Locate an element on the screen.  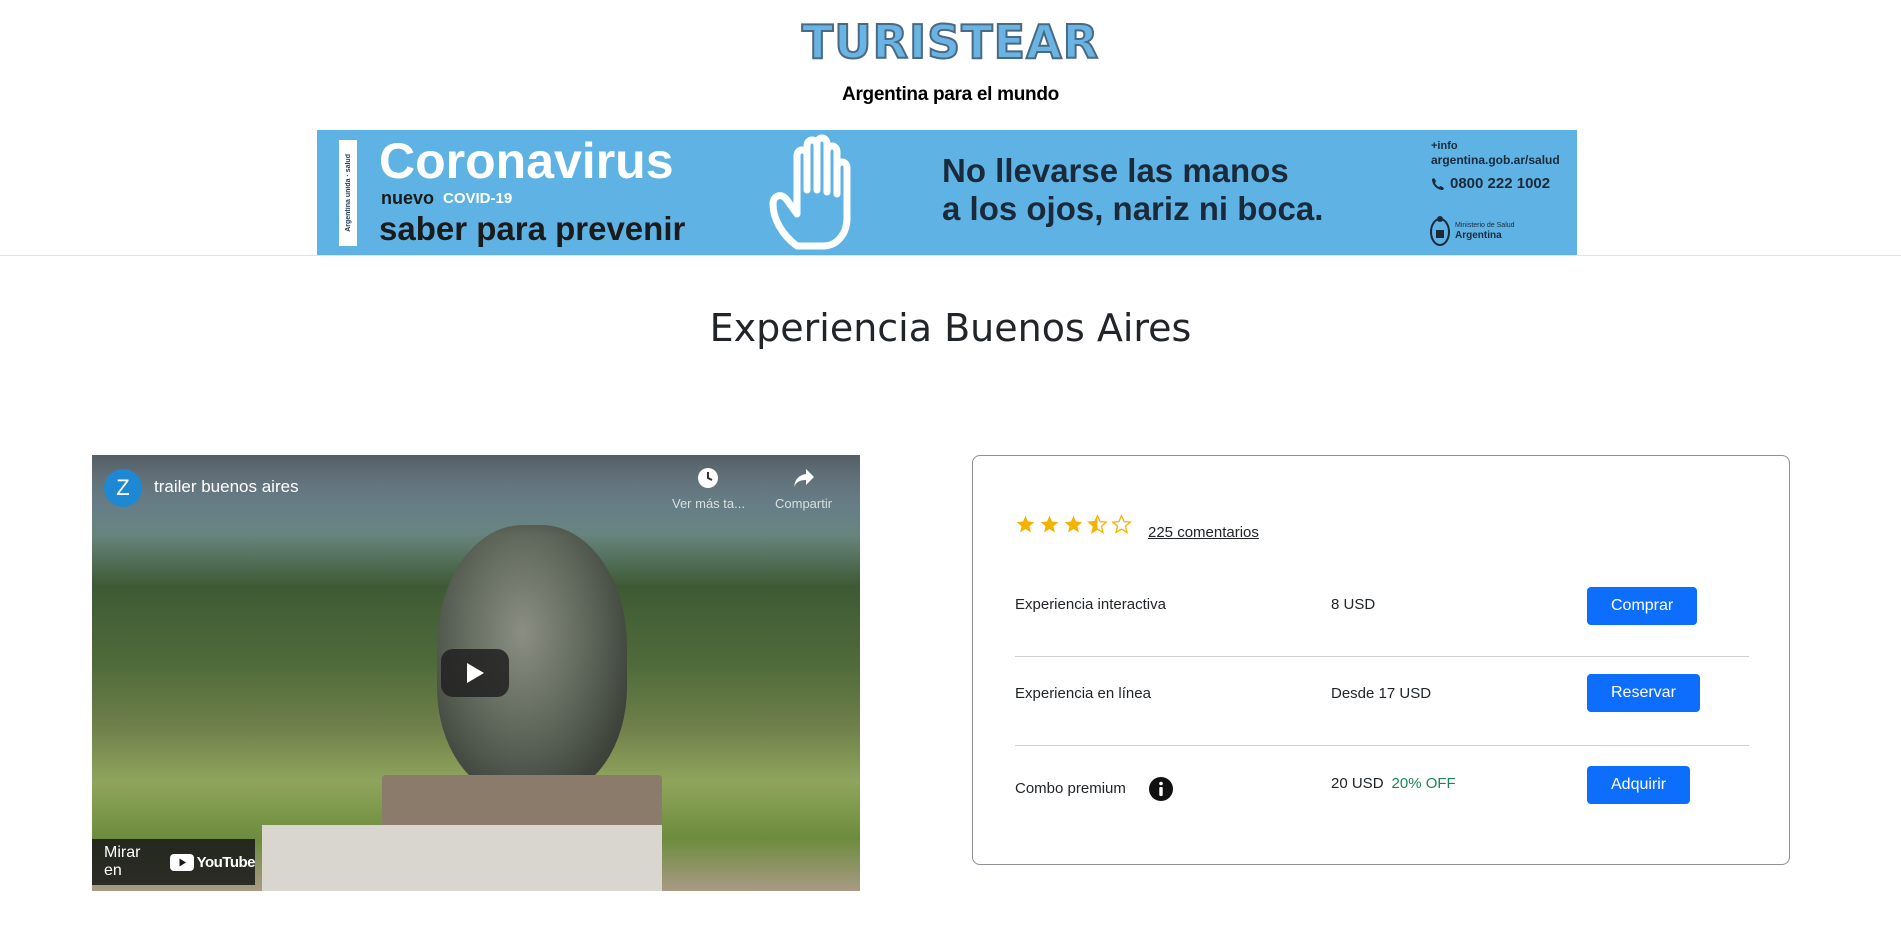
offer-price-group: 20 USD 20% OFF is located at coordinates (1393, 783).